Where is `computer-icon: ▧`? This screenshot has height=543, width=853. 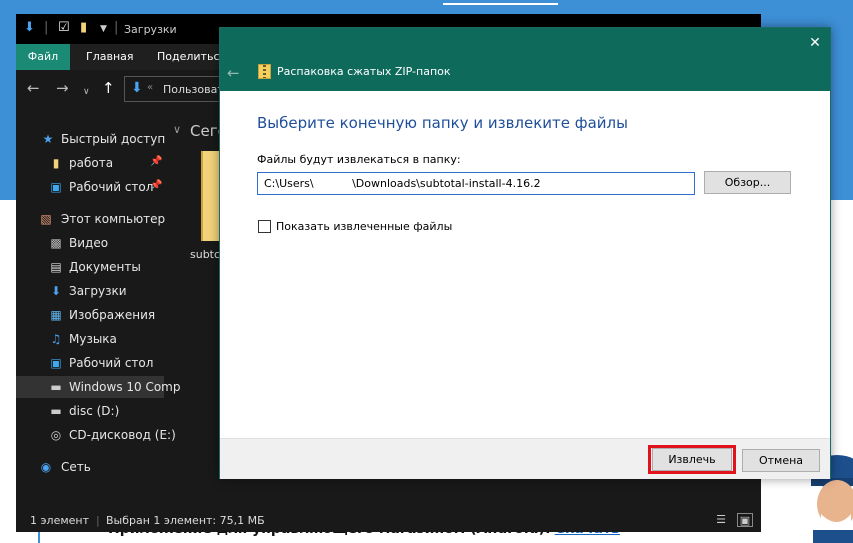
computer-icon: ▧ is located at coordinates (46, 219).